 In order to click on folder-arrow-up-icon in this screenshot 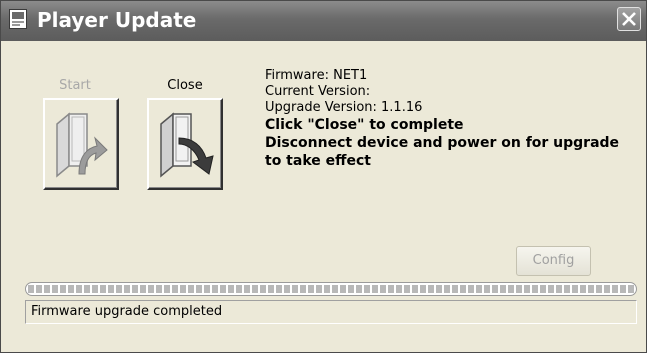, I will do `click(82, 145)`.